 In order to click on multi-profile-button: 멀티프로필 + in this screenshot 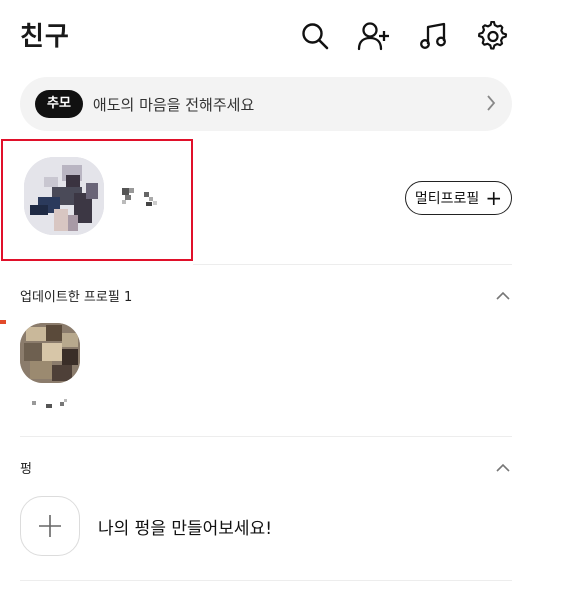, I will do `click(458, 198)`.